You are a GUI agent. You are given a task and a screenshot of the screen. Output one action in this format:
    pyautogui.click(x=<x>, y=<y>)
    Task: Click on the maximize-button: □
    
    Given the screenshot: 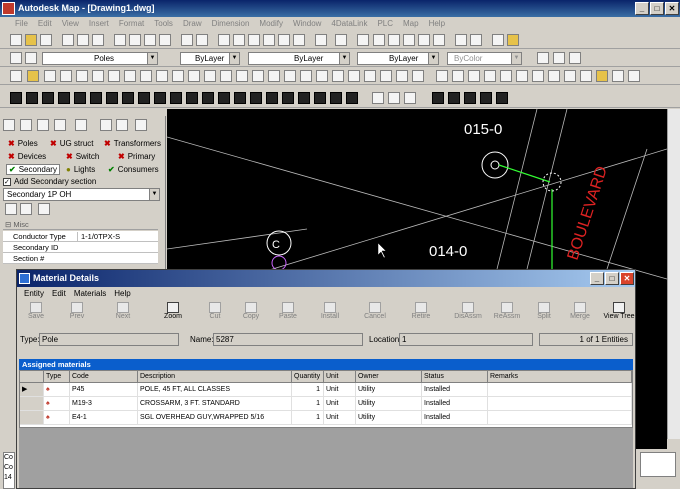 What is the action you would take?
    pyautogui.click(x=657, y=8)
    